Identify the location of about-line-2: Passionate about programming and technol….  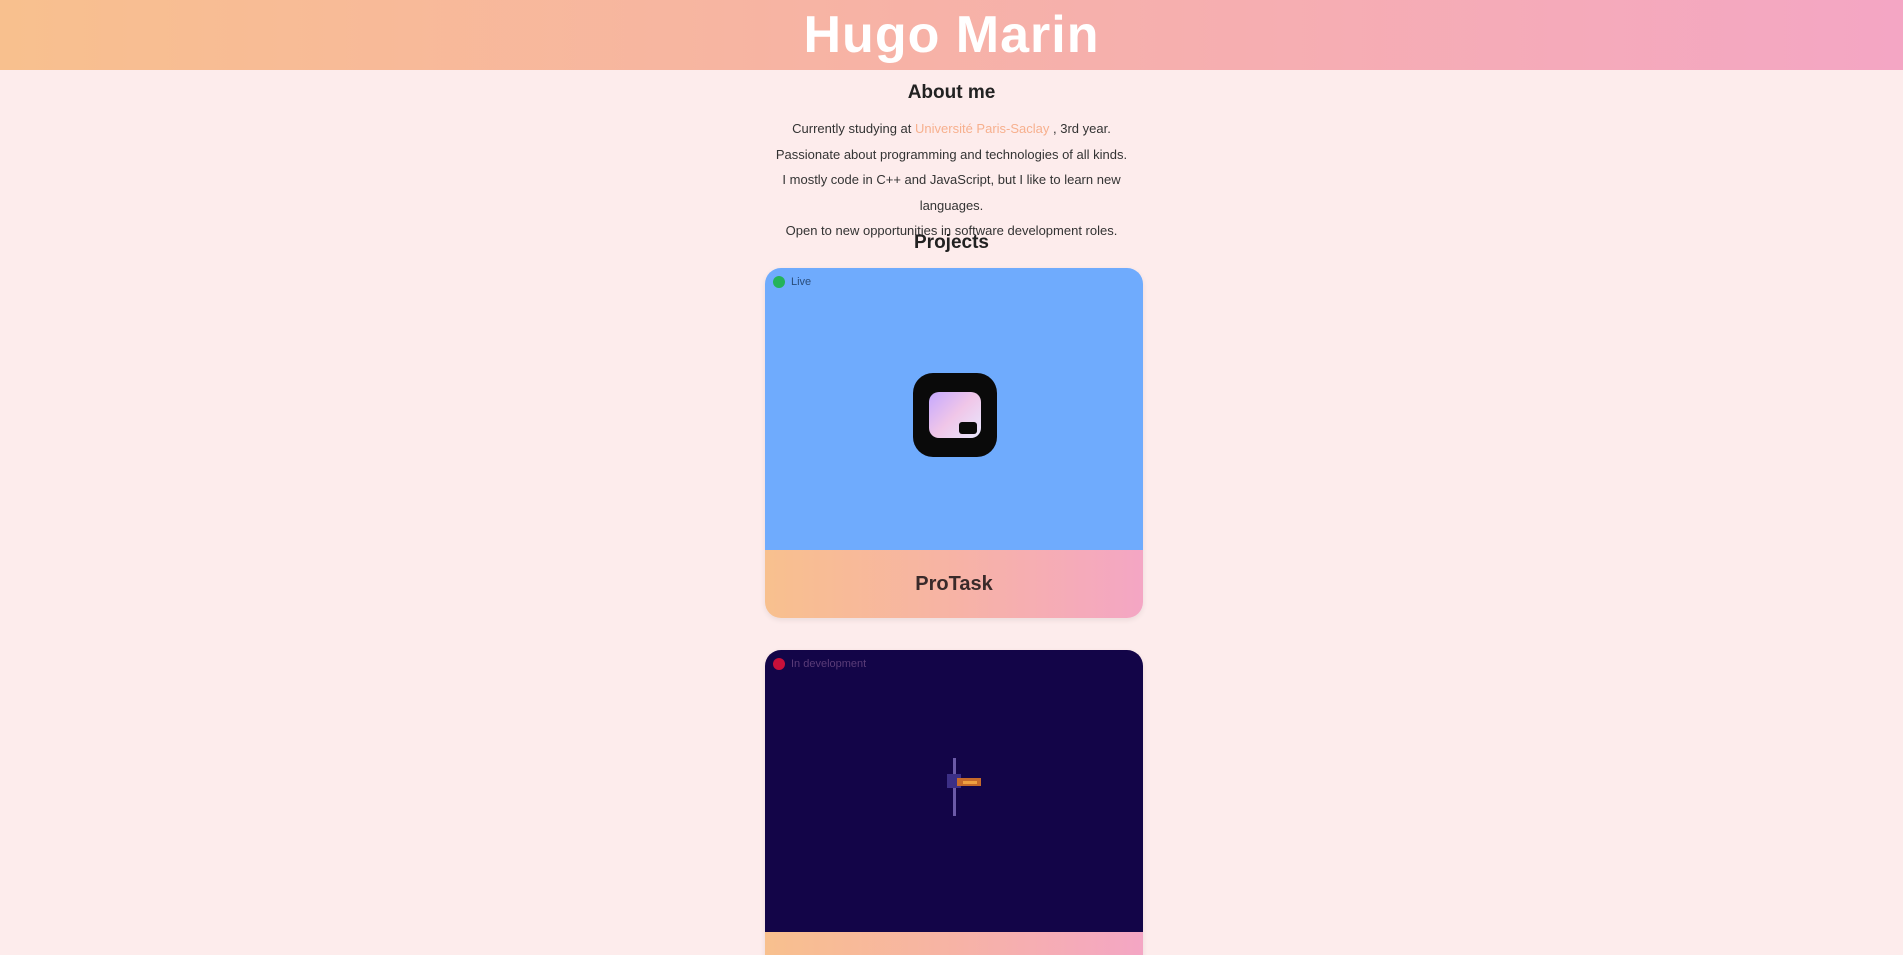
(951, 154).